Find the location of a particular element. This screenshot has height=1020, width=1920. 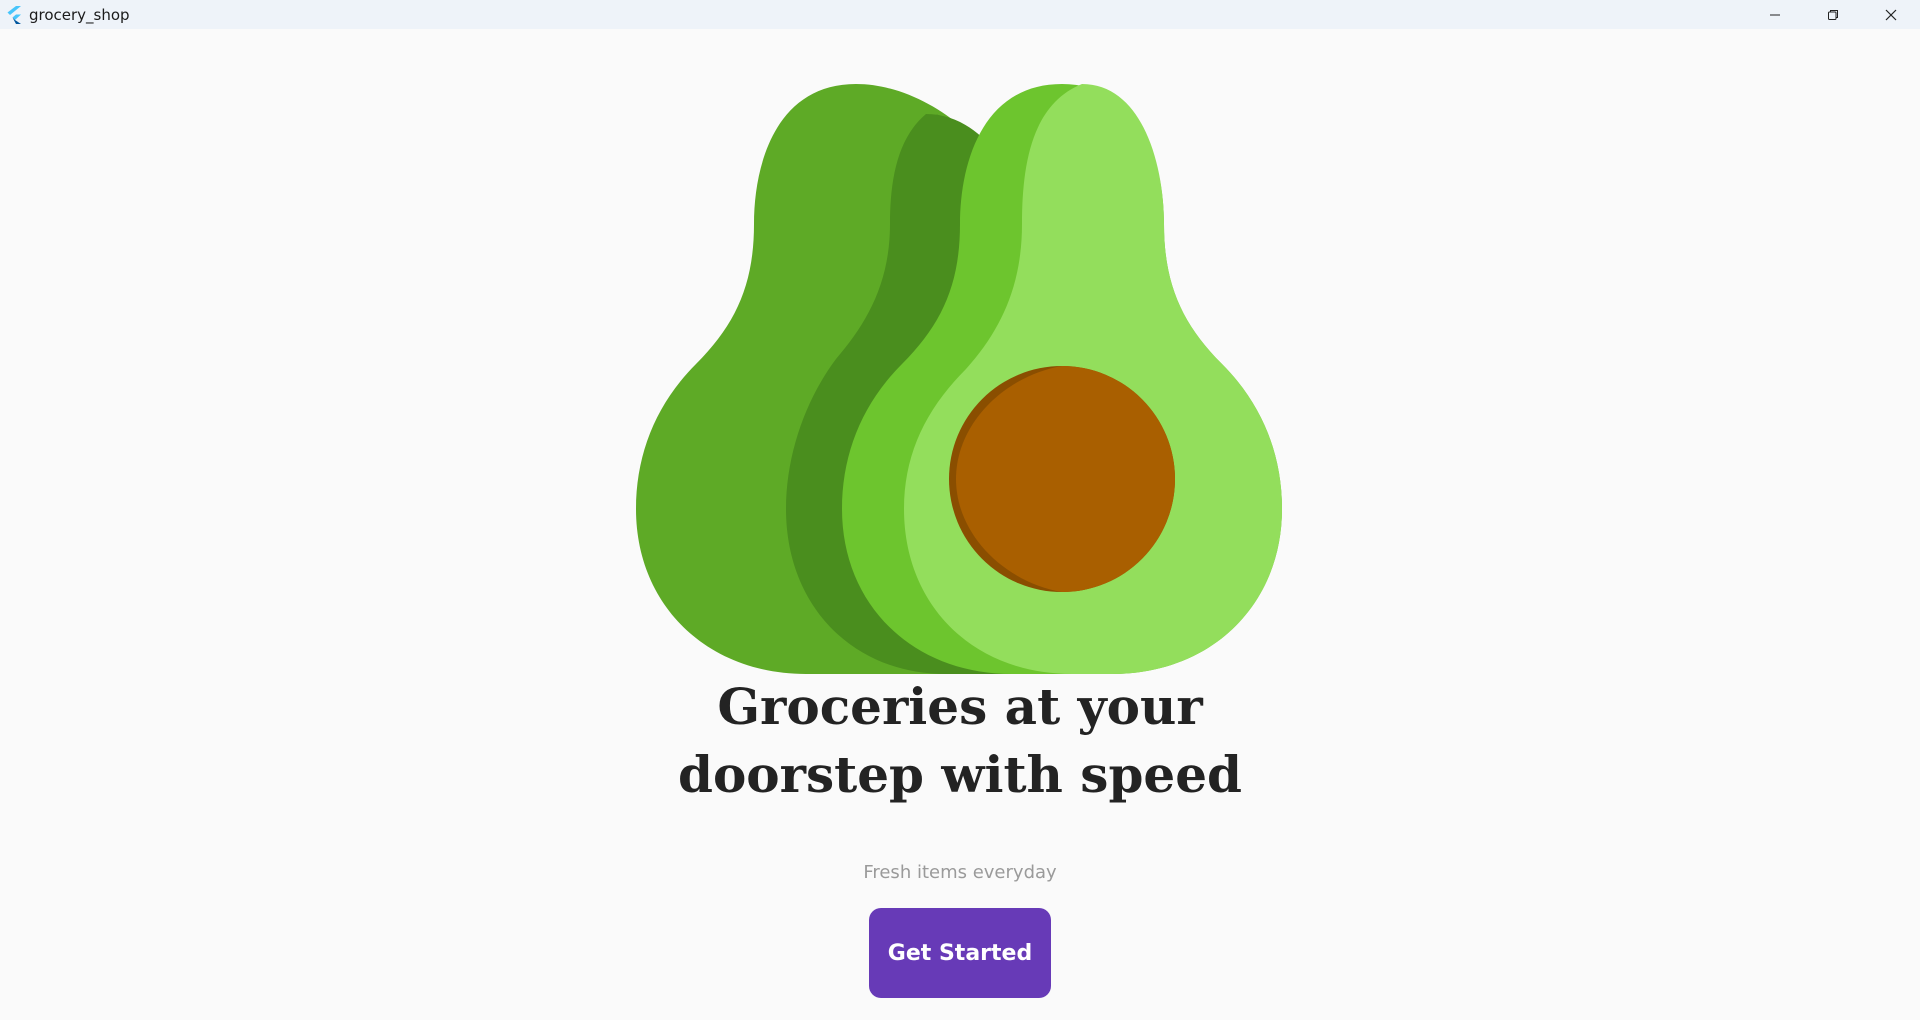

headline-line-2: doorstep with speed is located at coordinates (959, 774).